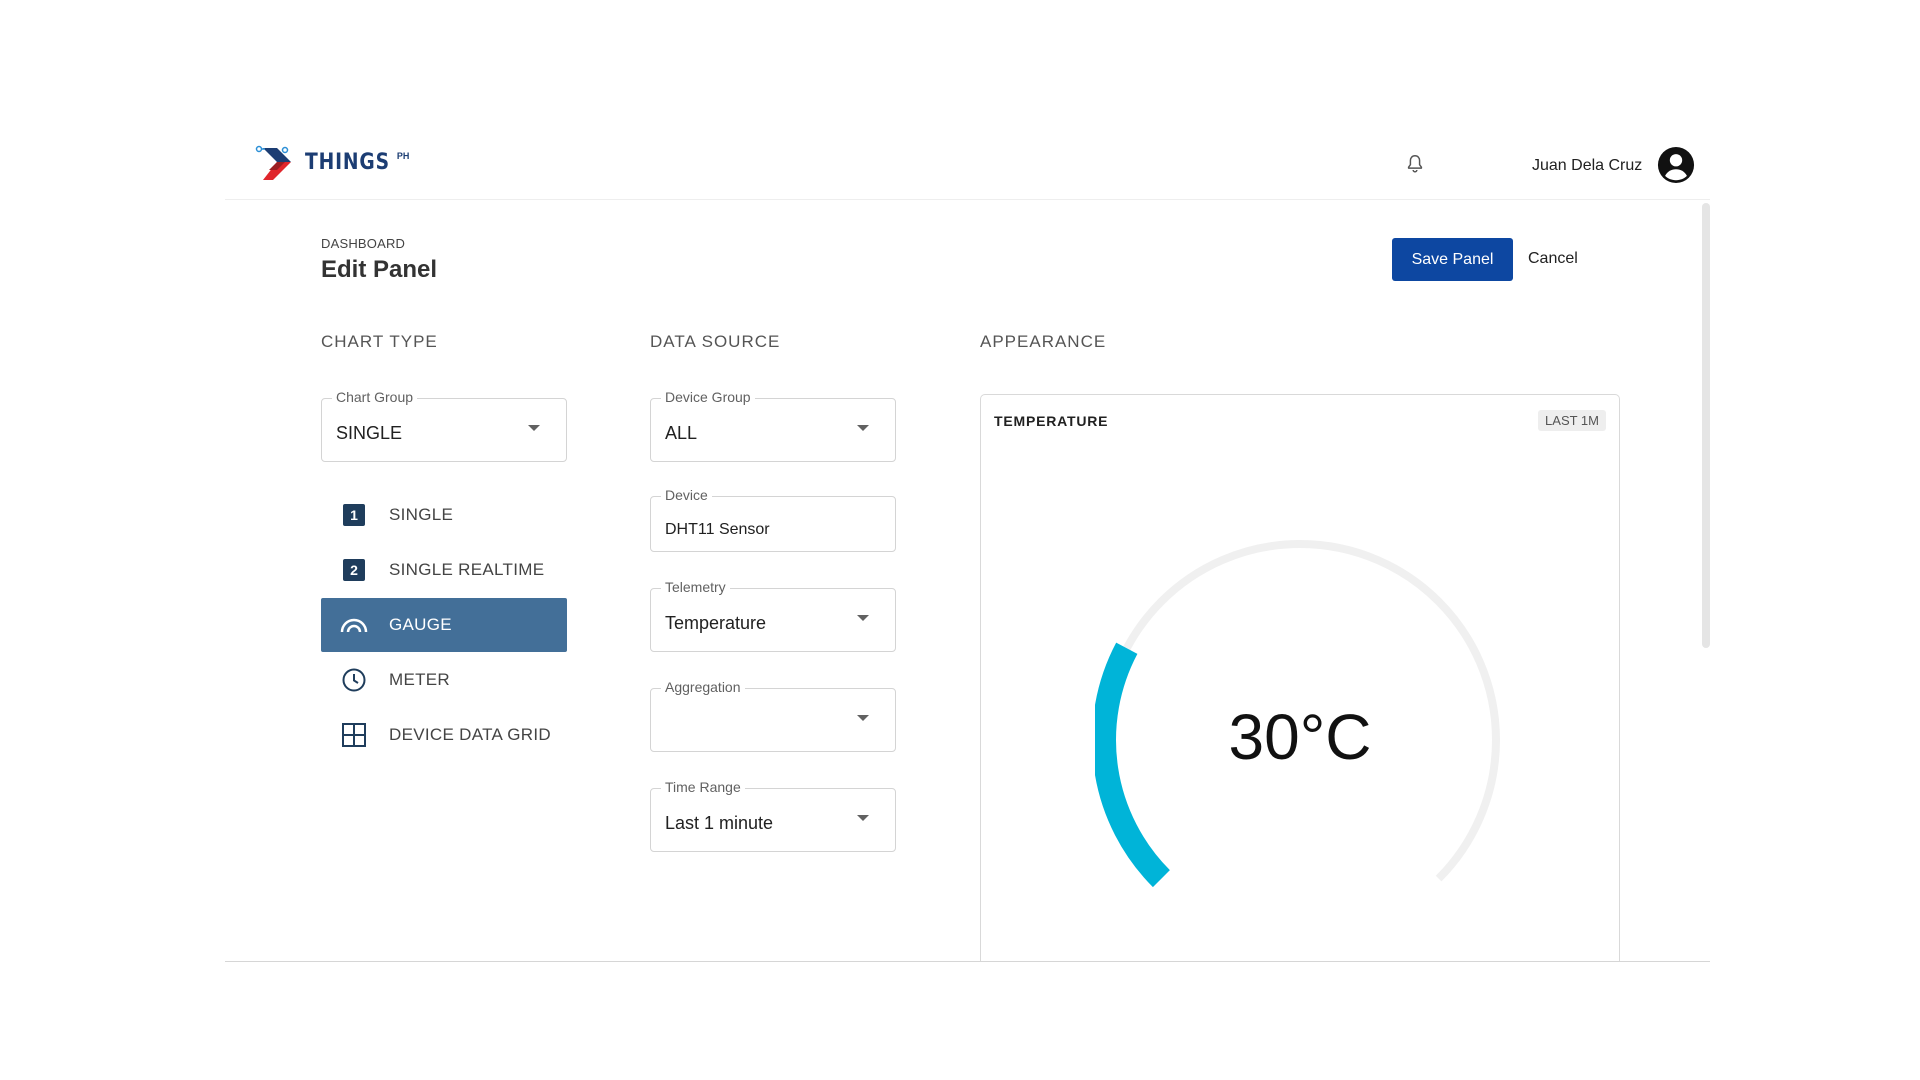  What do you see at coordinates (273, 162) in the screenshot?
I see `logo-mark-icon` at bounding box center [273, 162].